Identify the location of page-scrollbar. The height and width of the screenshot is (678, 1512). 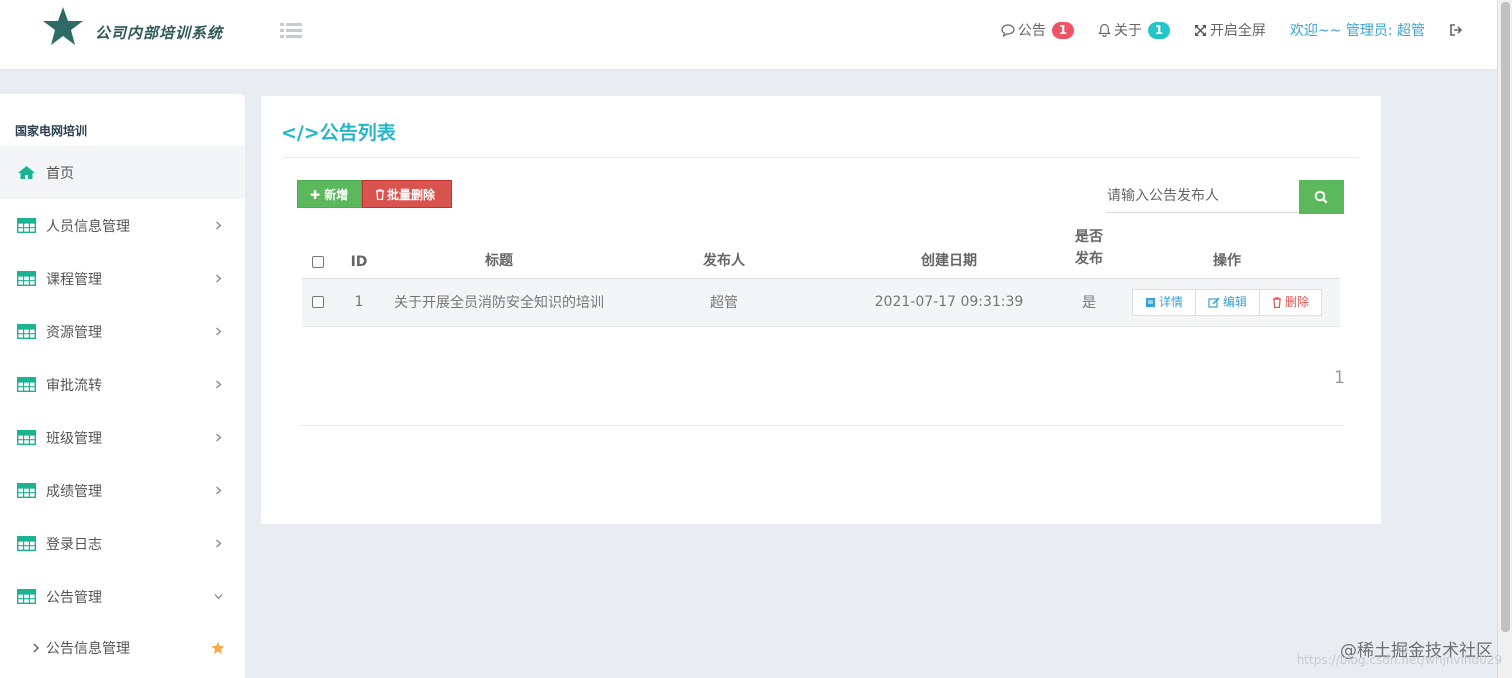
(1504, 339).